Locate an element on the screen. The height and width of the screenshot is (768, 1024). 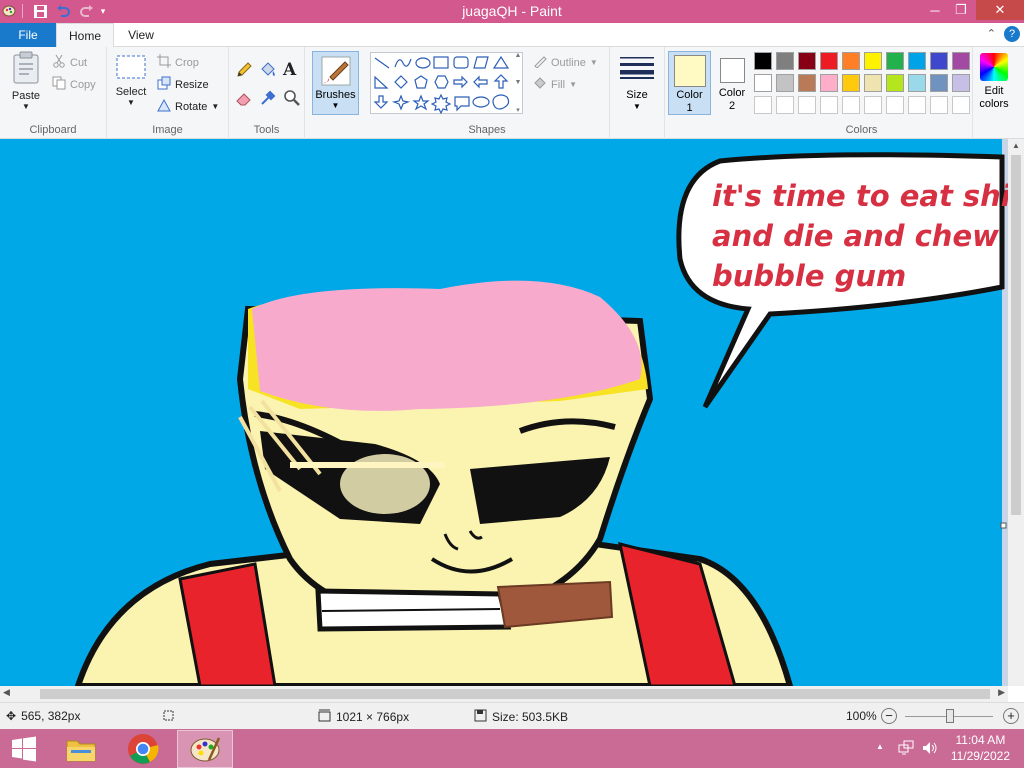
rotate-dropdown-icon: ▼ is located at coordinates (215, 106).